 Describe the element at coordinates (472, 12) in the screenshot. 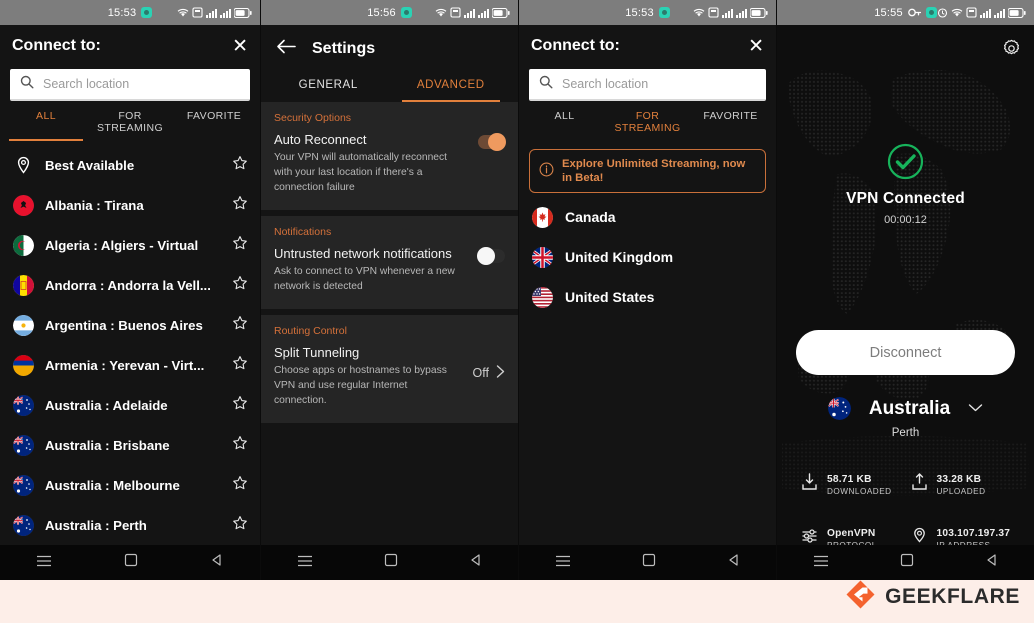

I see `status-bar-icons` at that location.